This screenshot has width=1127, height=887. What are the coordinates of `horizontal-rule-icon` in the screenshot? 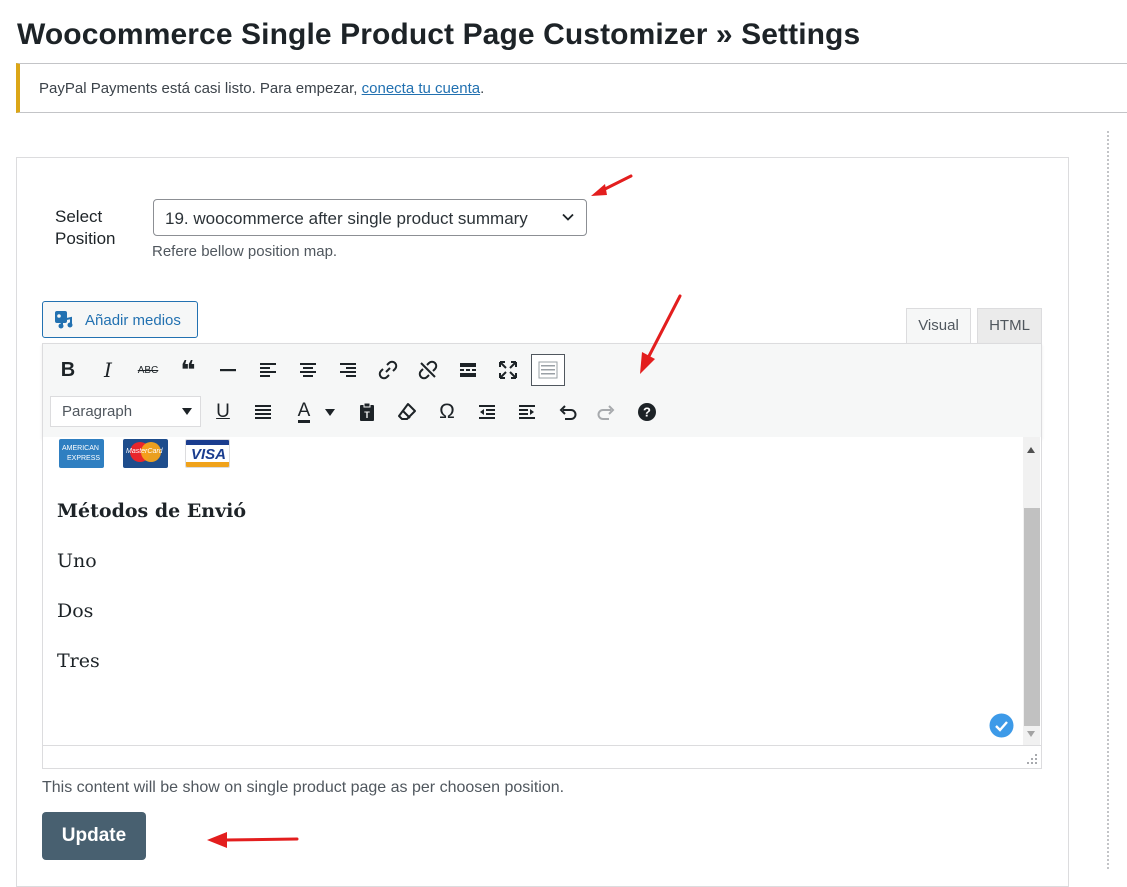 It's located at (228, 370).